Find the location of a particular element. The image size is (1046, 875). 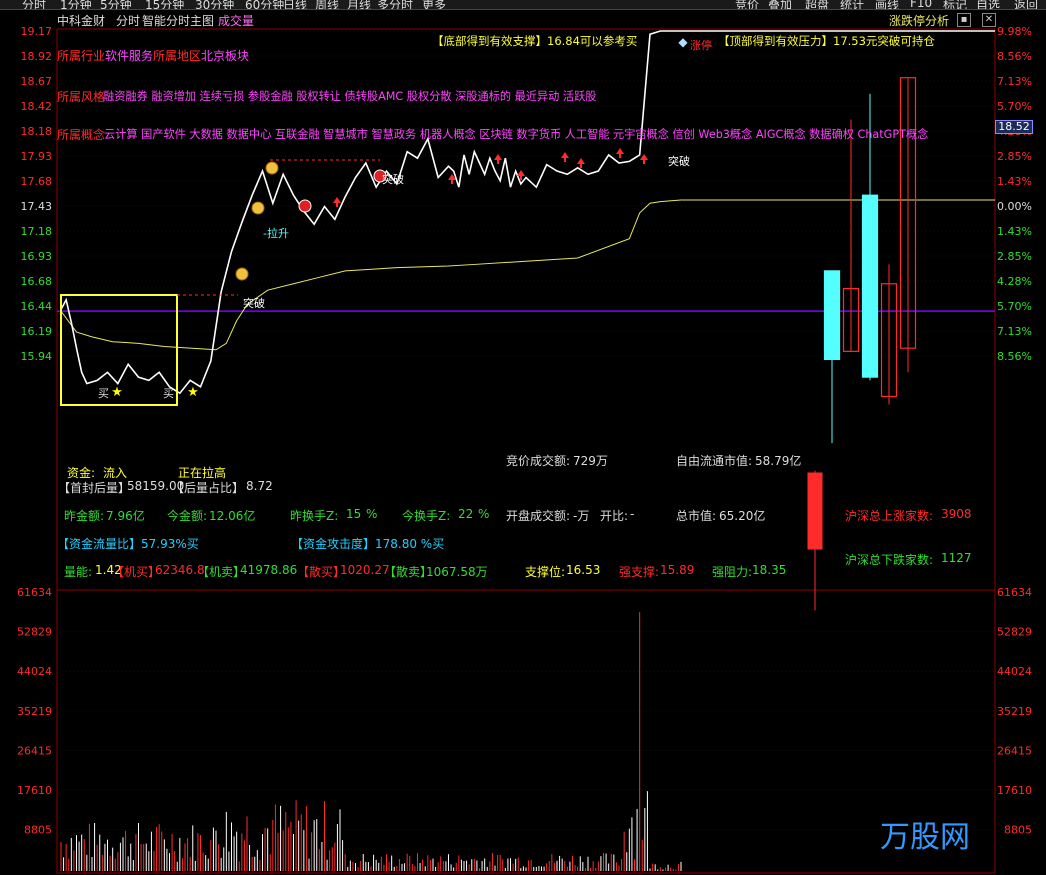

y-tick-left: 17.68 is located at coordinates (37, 181).